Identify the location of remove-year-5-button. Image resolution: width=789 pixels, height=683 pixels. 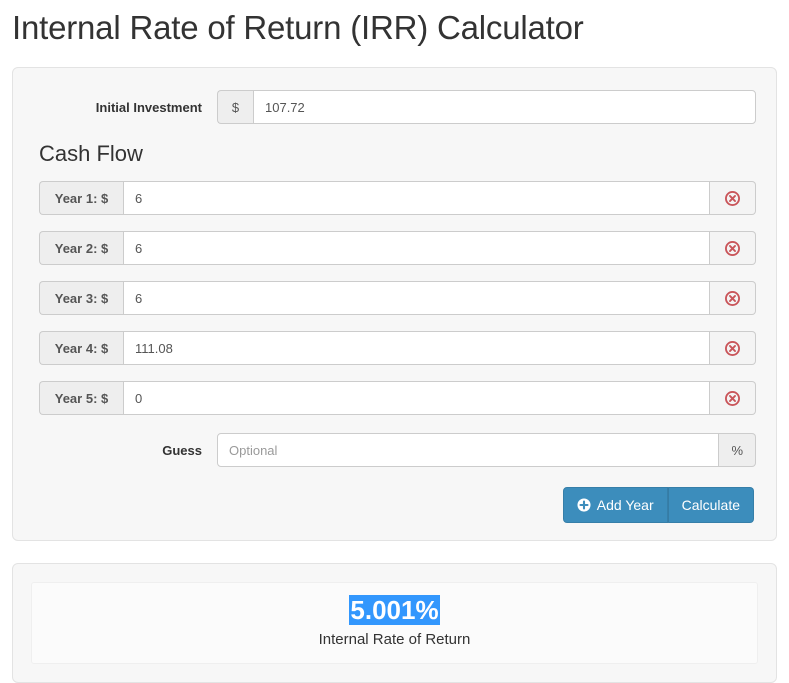
(733, 398).